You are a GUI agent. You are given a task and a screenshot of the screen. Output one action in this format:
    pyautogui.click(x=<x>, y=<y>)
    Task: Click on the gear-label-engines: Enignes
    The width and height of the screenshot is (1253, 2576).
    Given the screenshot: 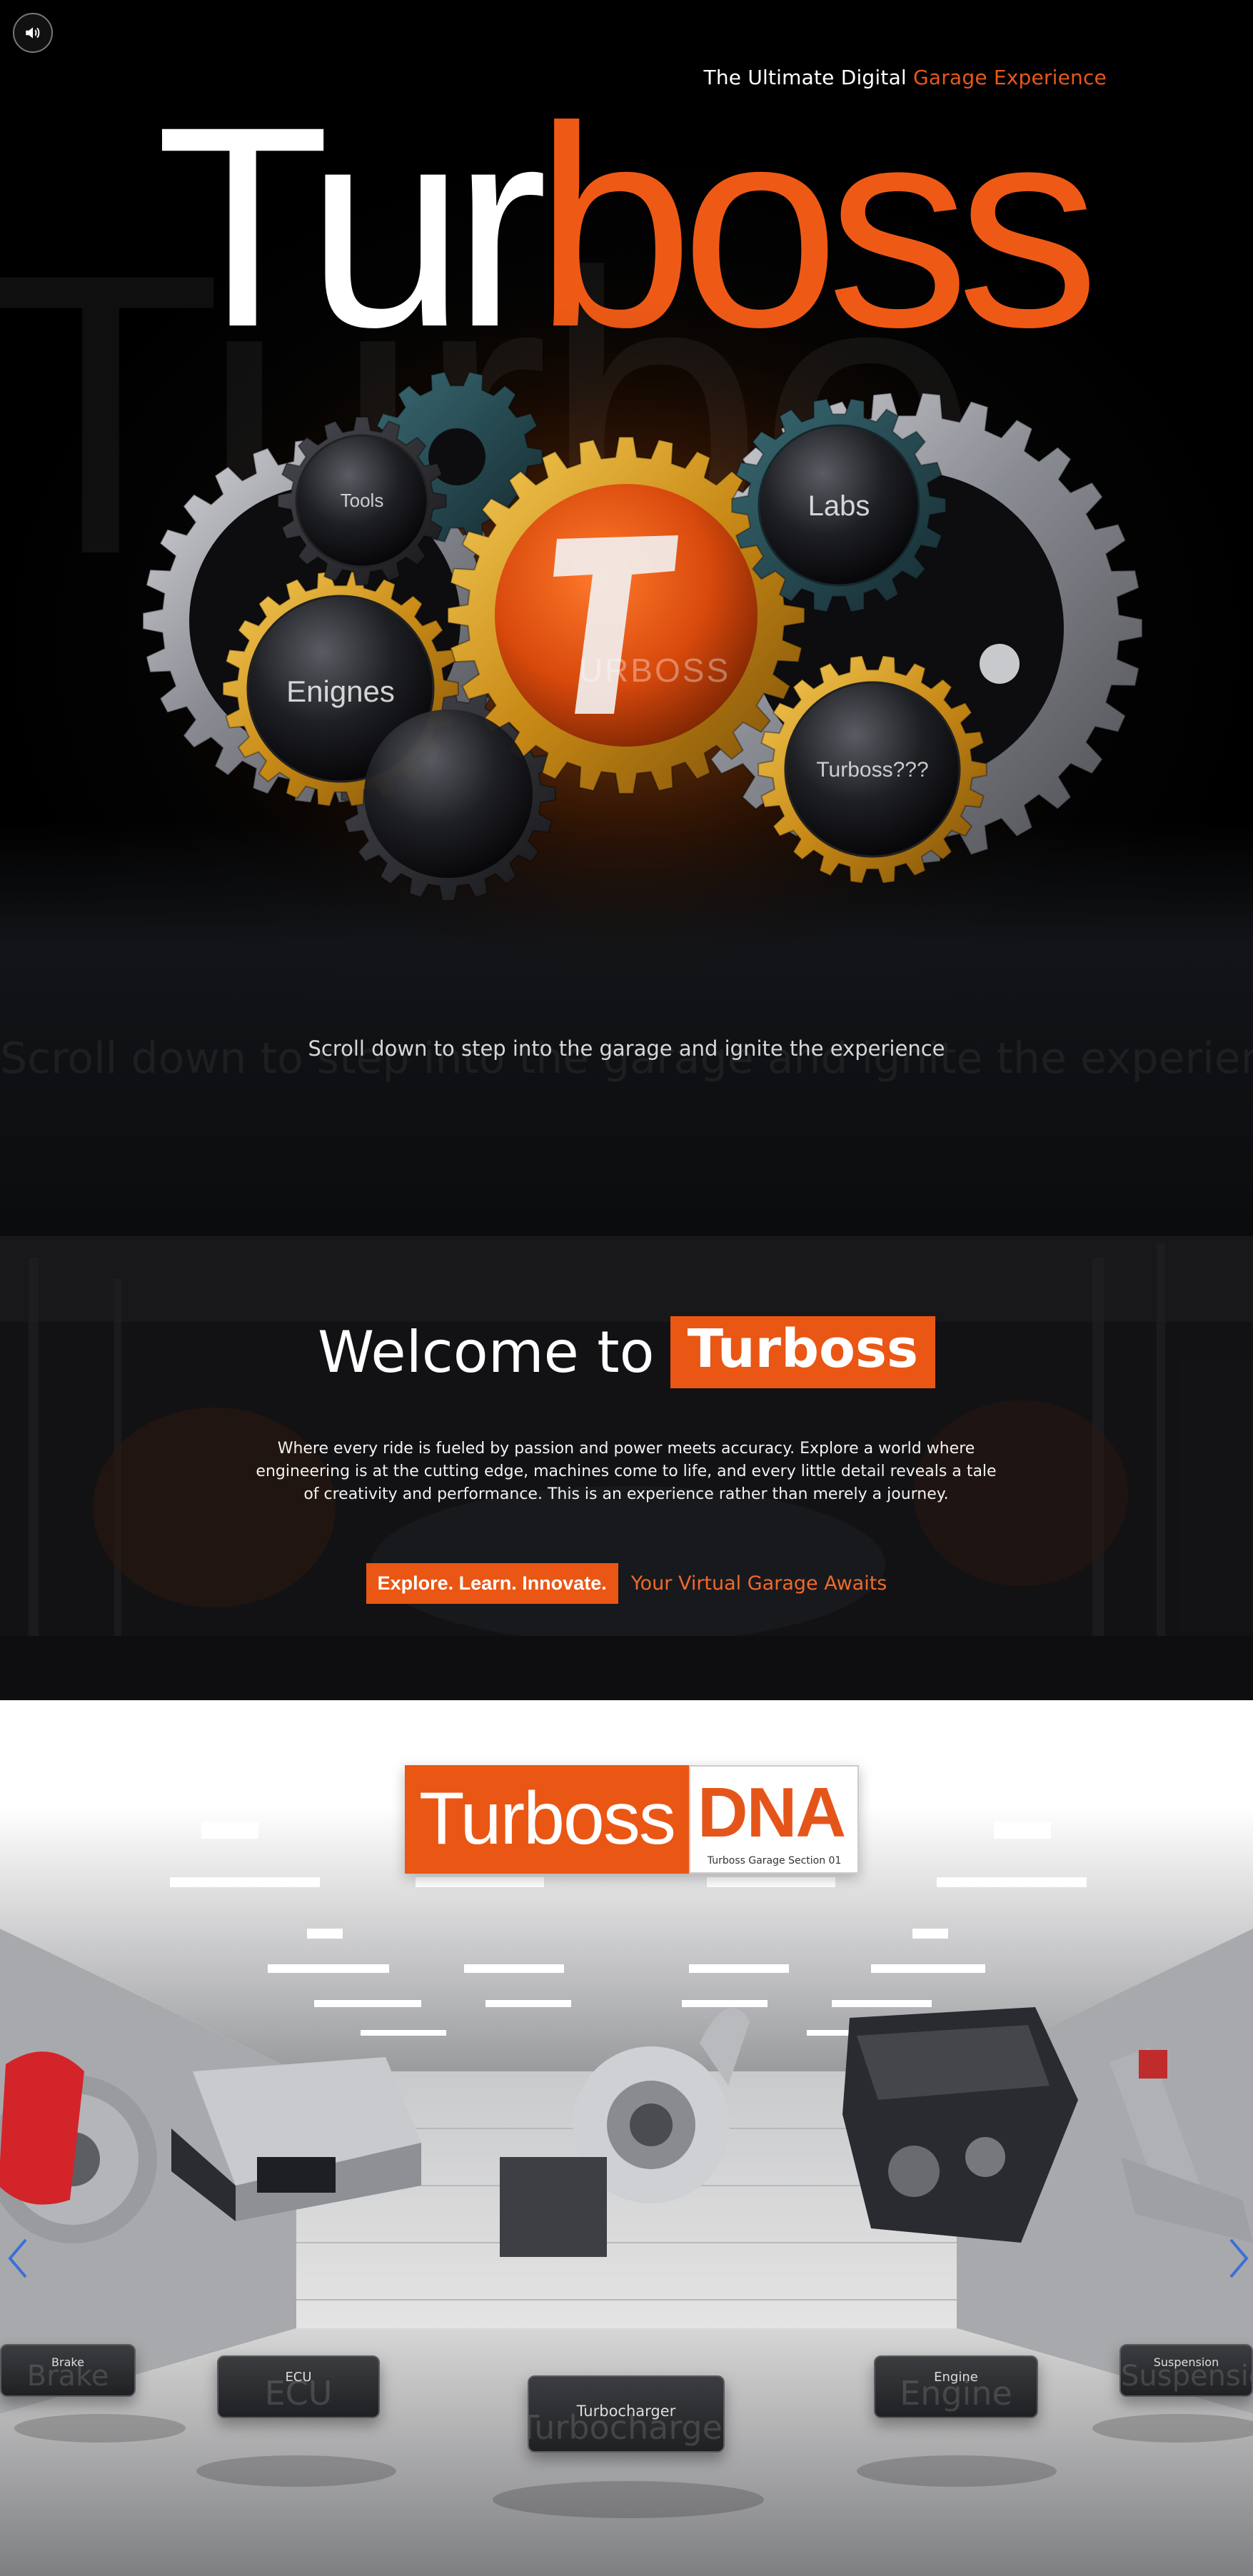 What is the action you would take?
    pyautogui.click(x=340, y=691)
    